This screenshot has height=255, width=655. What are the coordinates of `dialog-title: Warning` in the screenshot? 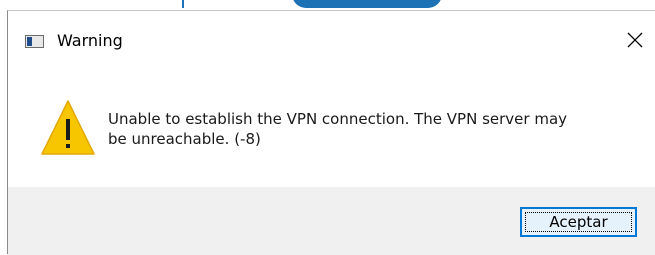 It's located at (90, 40).